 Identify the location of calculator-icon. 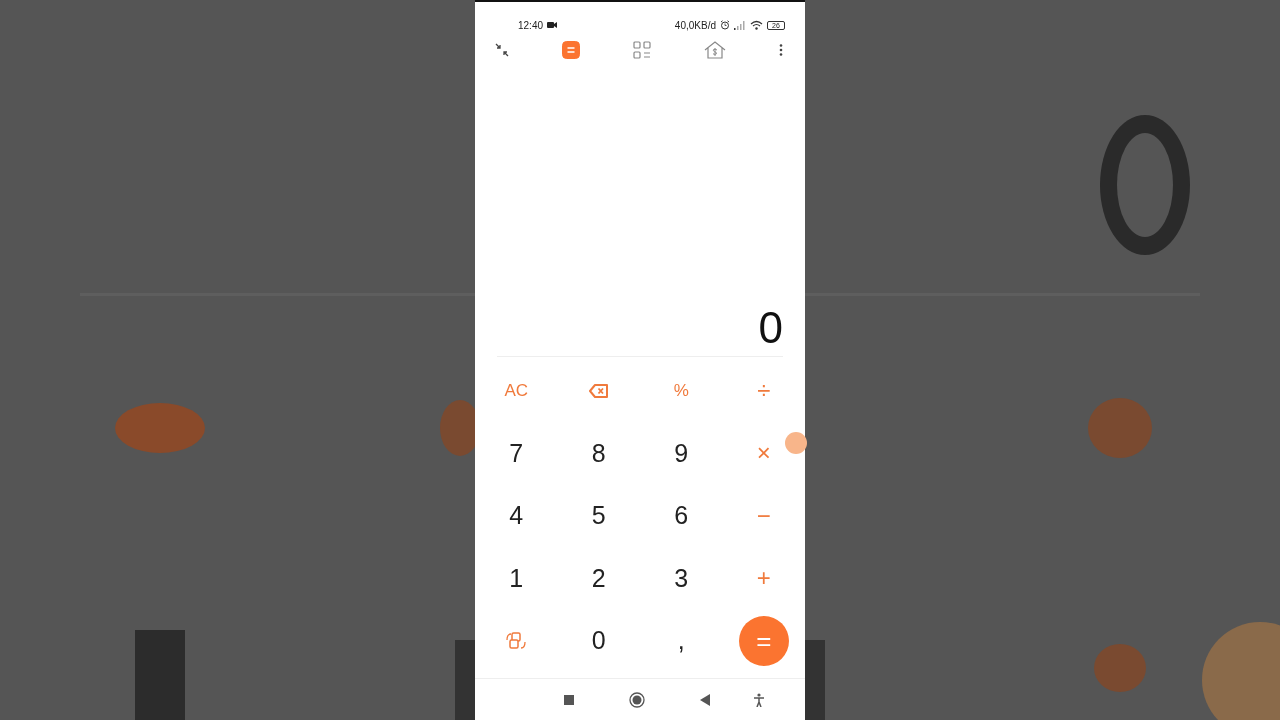
(571, 50).